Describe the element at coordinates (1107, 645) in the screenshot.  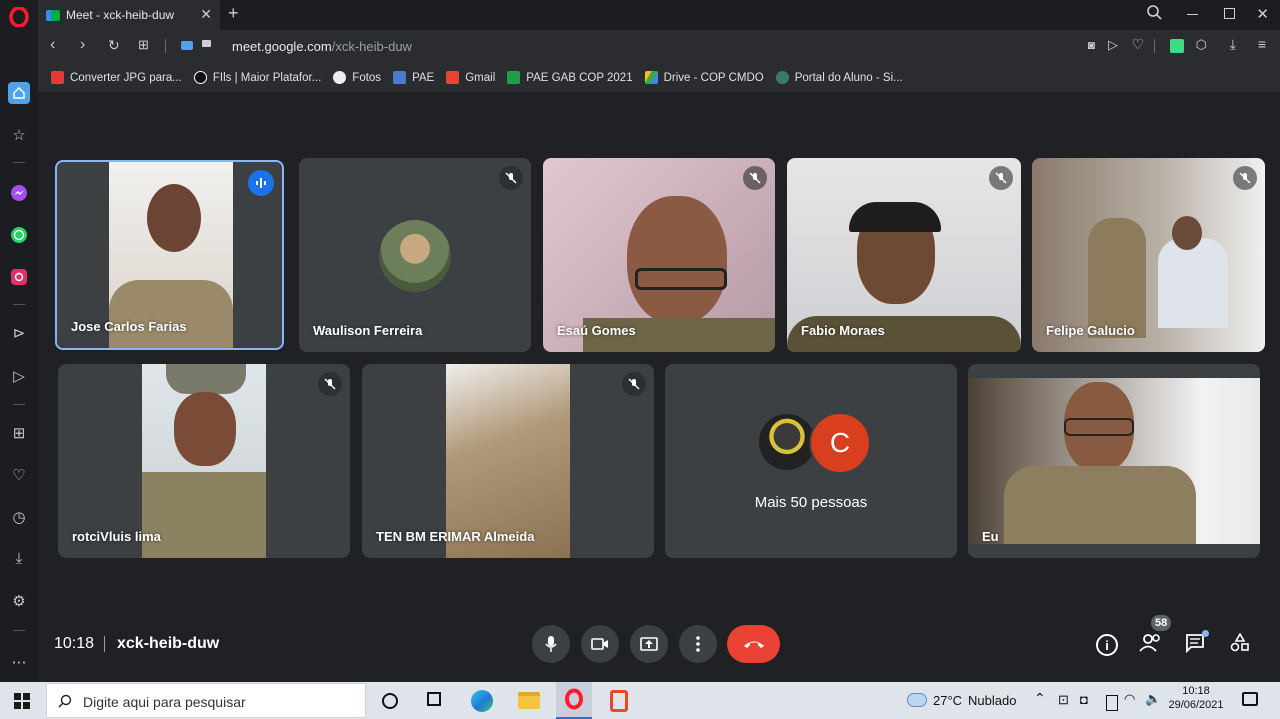
I see `meeting-details-icon: i` at that location.